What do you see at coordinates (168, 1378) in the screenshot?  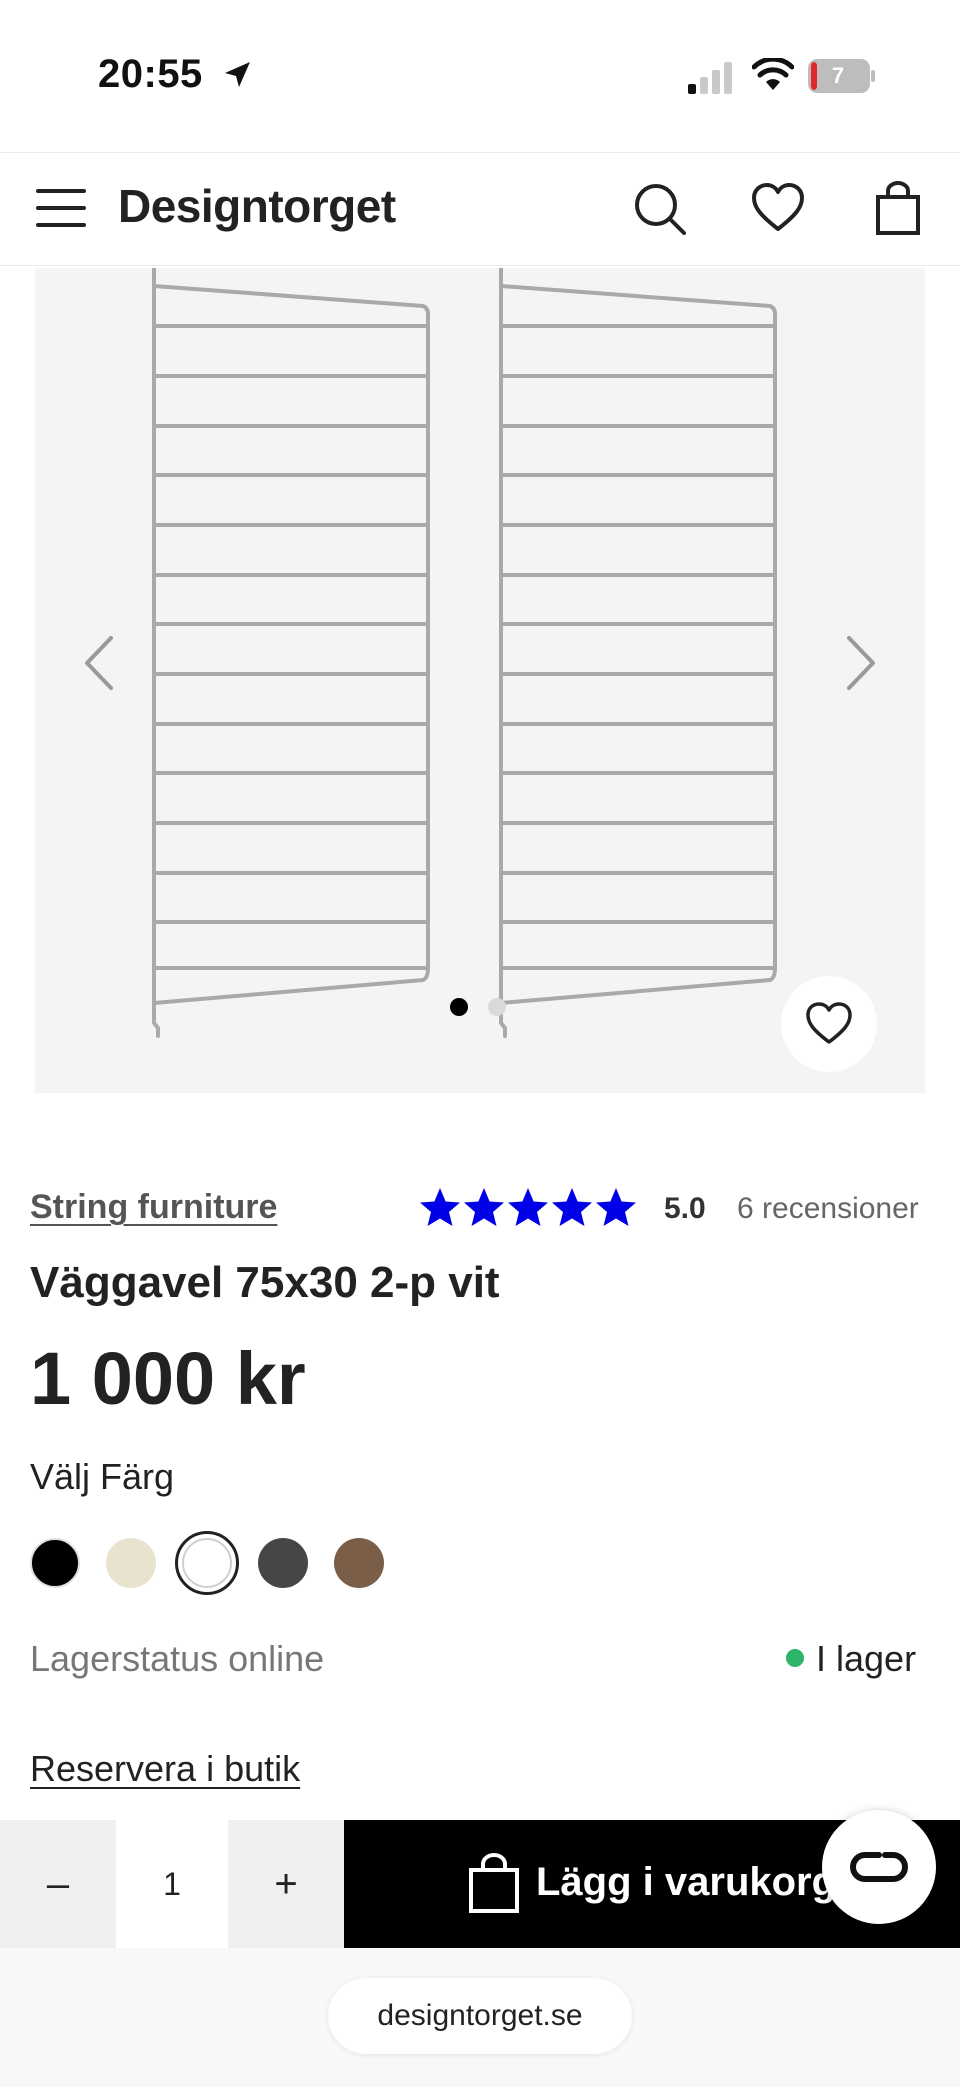 I see `product-price: 1 000 kr` at bounding box center [168, 1378].